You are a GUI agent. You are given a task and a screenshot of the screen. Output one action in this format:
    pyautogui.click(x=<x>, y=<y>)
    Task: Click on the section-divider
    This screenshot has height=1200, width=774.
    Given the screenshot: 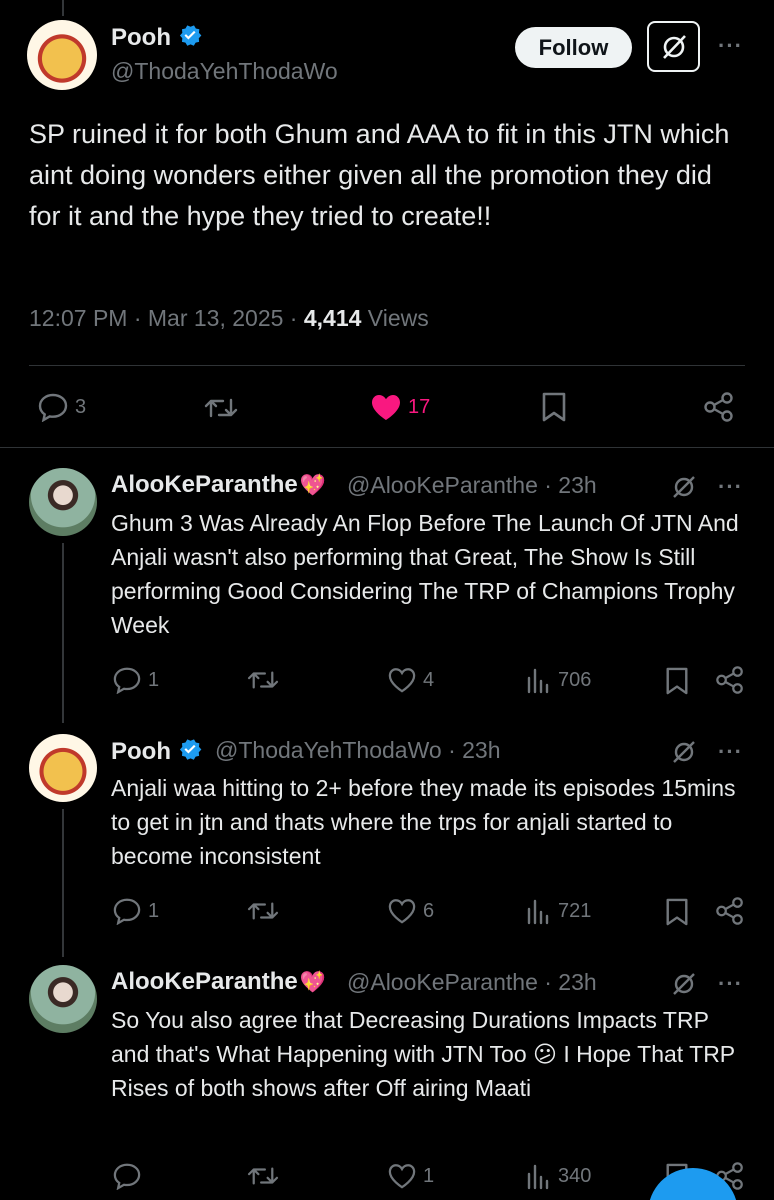 What is the action you would take?
    pyautogui.click(x=387, y=447)
    